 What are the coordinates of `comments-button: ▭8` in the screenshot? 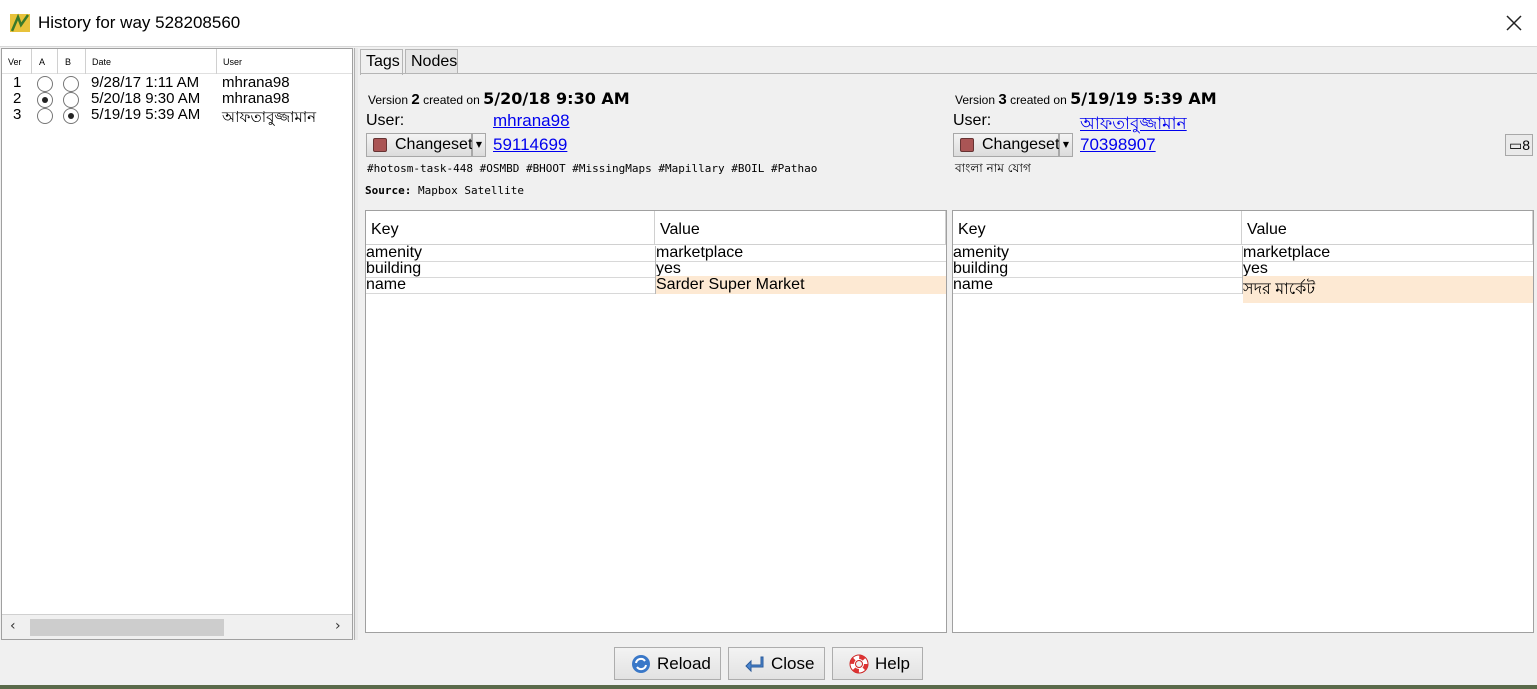 It's located at (1519, 145).